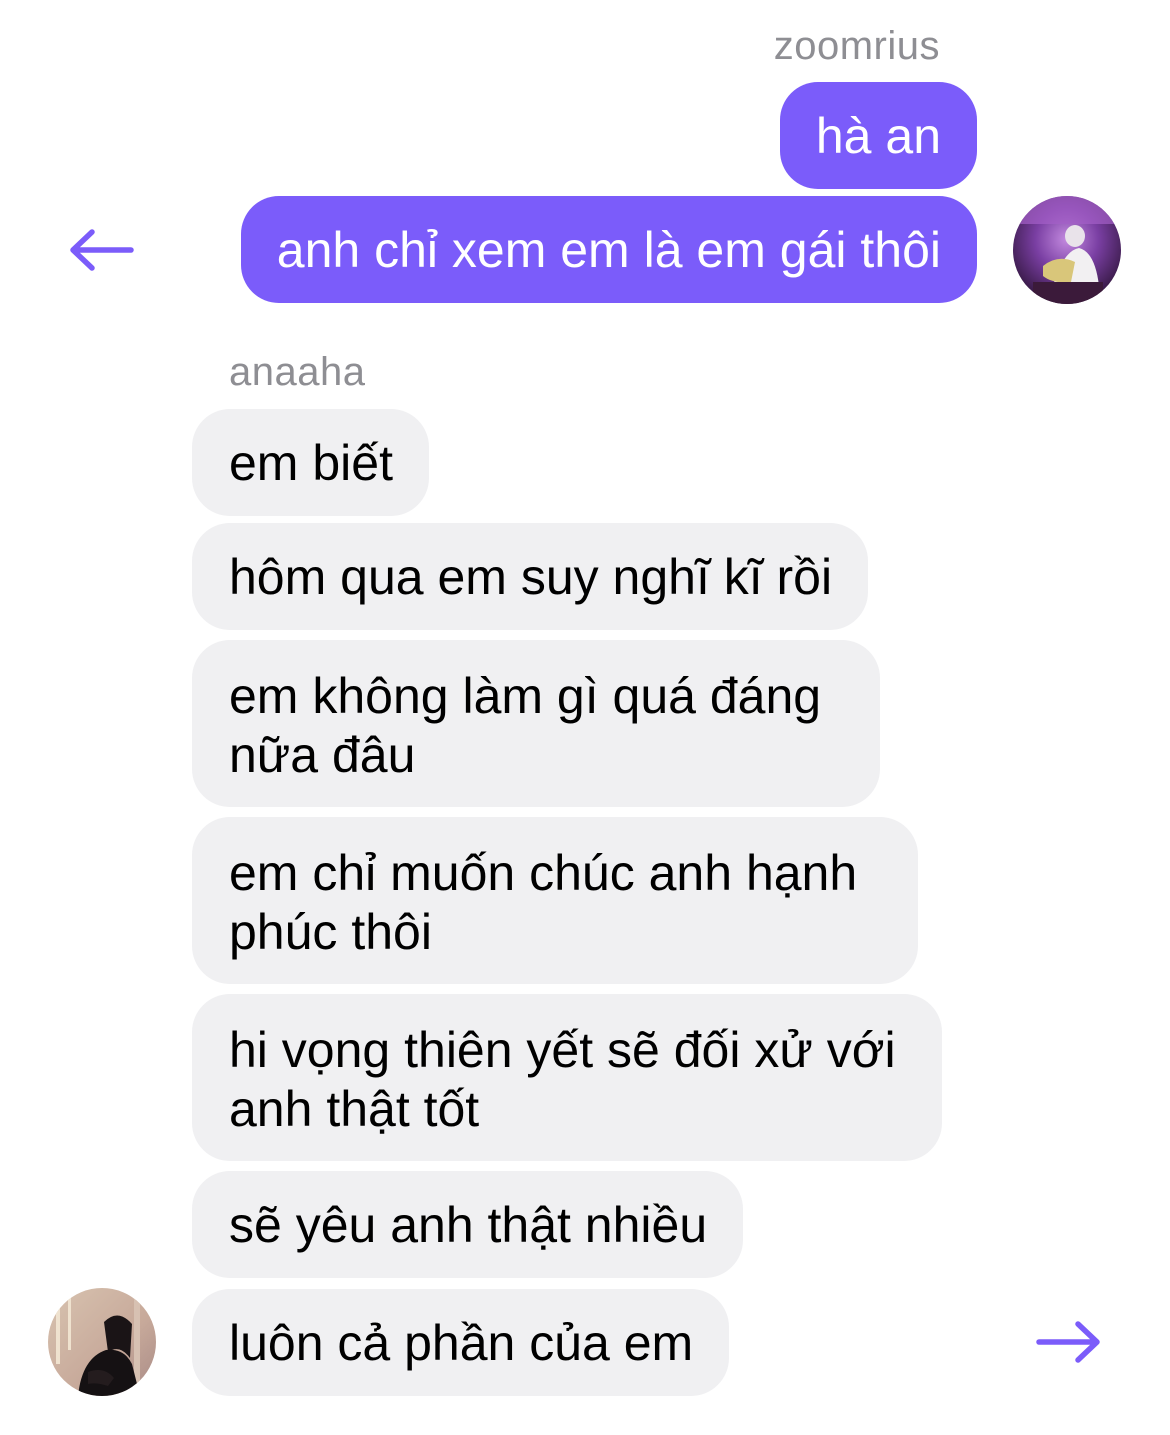 The width and height of the screenshot is (1170, 1435). Describe the element at coordinates (101, 250) in the screenshot. I see `arrow-left-icon` at that location.